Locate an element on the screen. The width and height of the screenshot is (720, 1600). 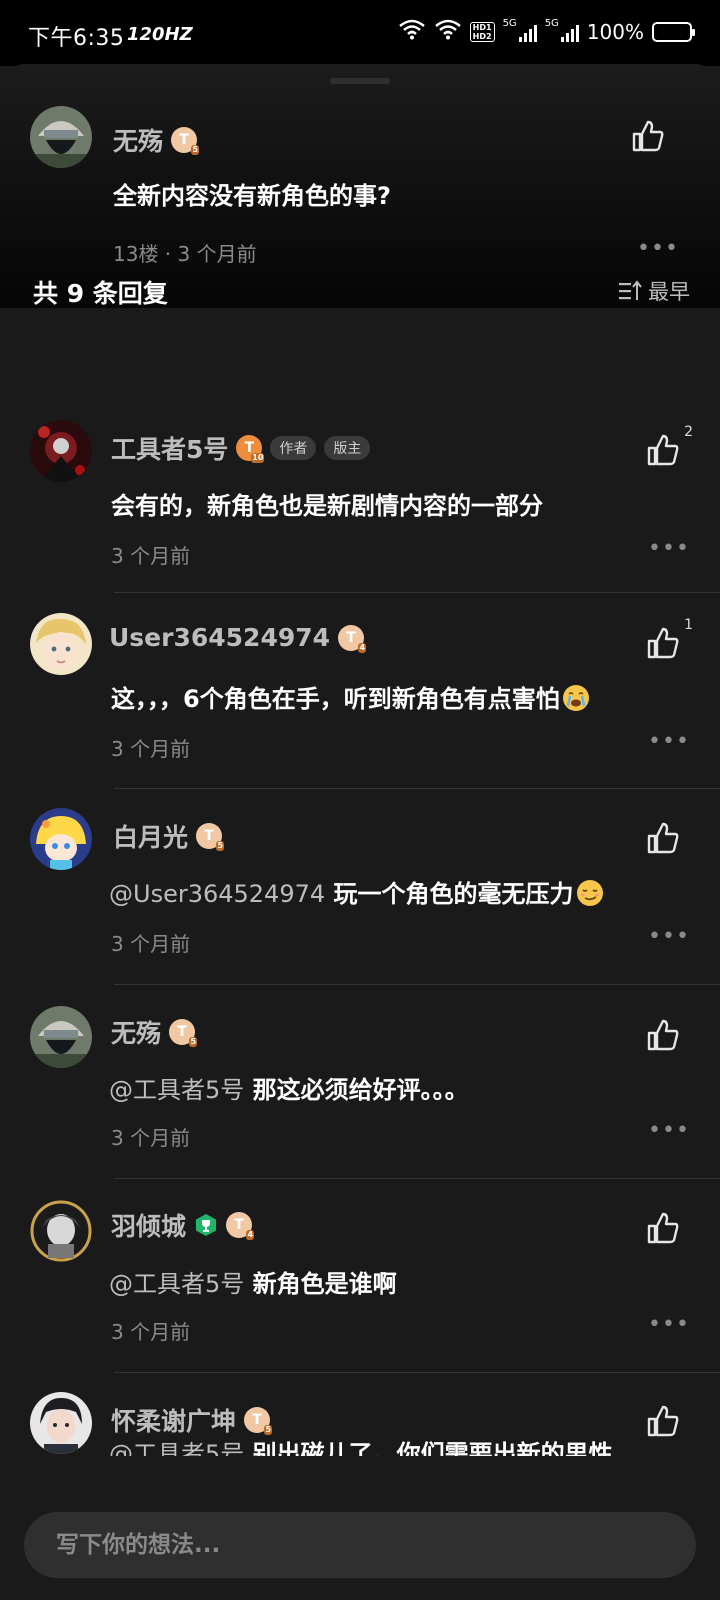
status-bar: 下午6:35 120HZ HD1 HD2 5G 5G 100% is located at coordinates (360, 33).